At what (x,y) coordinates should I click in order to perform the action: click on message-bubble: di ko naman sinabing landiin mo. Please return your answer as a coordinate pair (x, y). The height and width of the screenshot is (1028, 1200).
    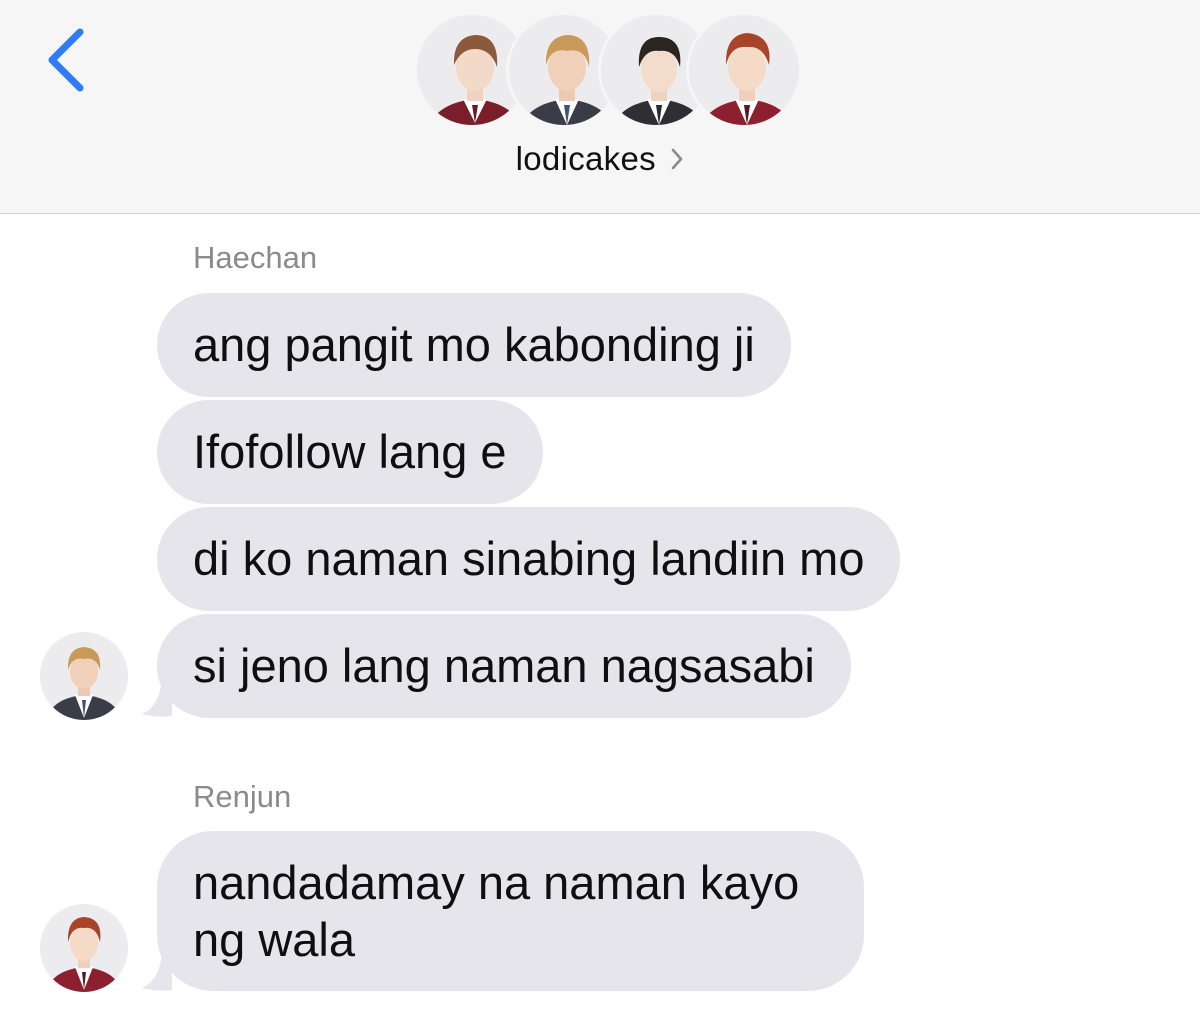
    Looking at the image, I should click on (529, 559).